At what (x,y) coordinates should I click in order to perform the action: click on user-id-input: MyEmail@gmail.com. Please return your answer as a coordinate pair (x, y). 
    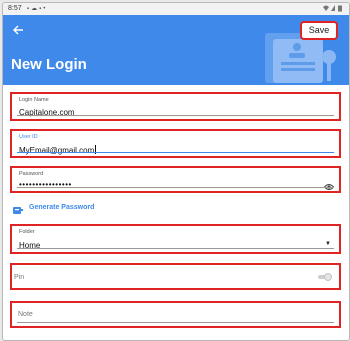
    Looking at the image, I should click on (58, 150).